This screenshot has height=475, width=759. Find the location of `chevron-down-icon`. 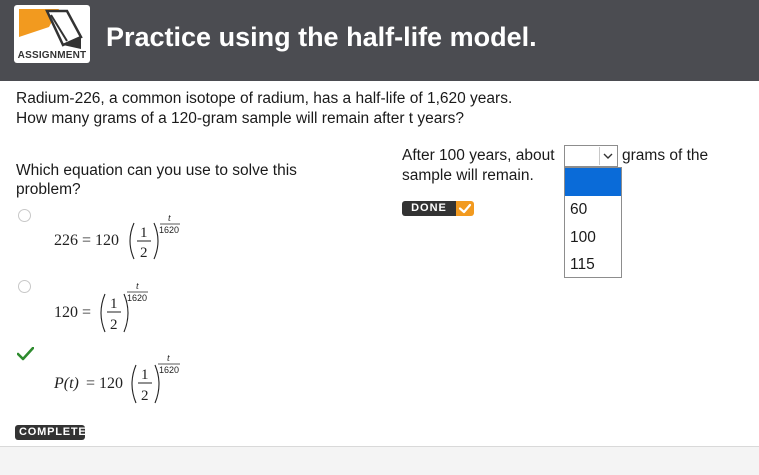

chevron-down-icon is located at coordinates (607, 156).